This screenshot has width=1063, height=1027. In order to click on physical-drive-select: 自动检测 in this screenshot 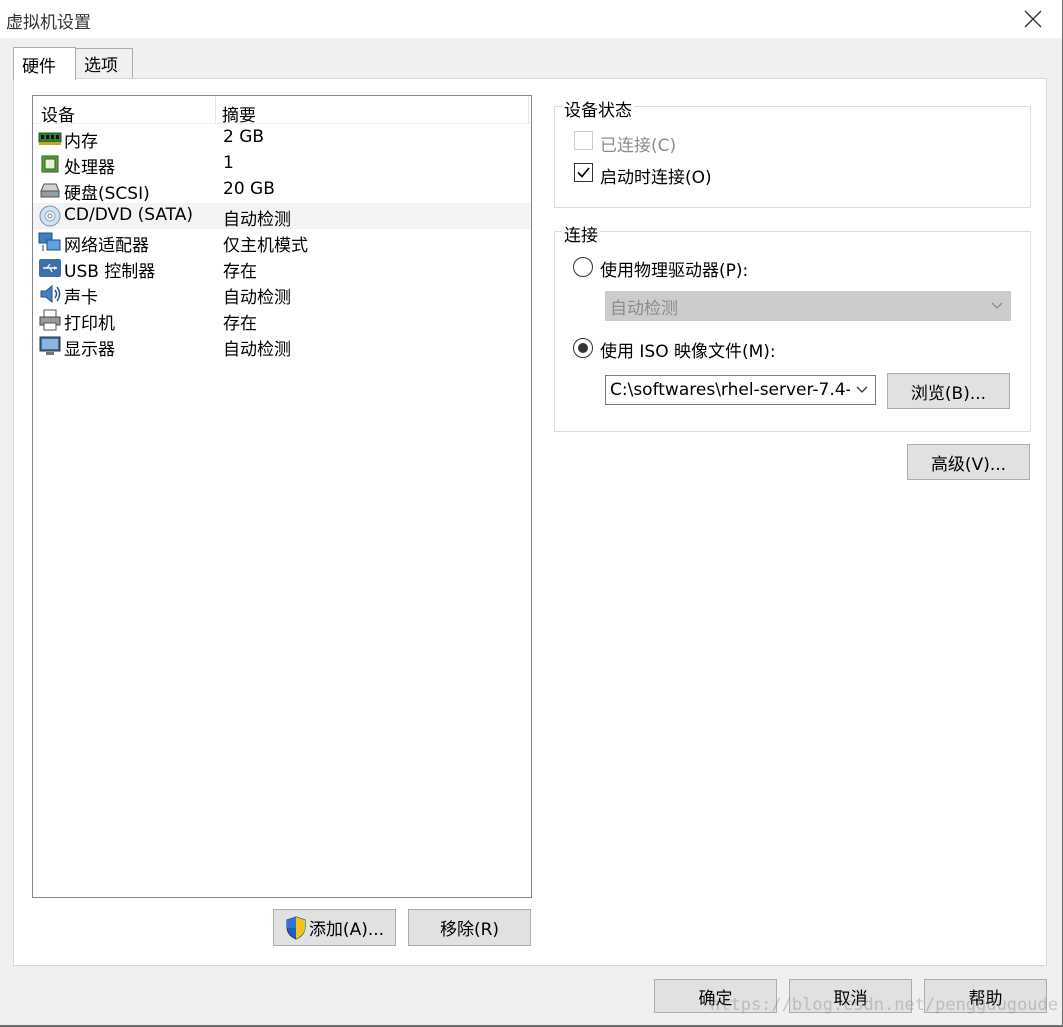, I will do `click(808, 306)`.